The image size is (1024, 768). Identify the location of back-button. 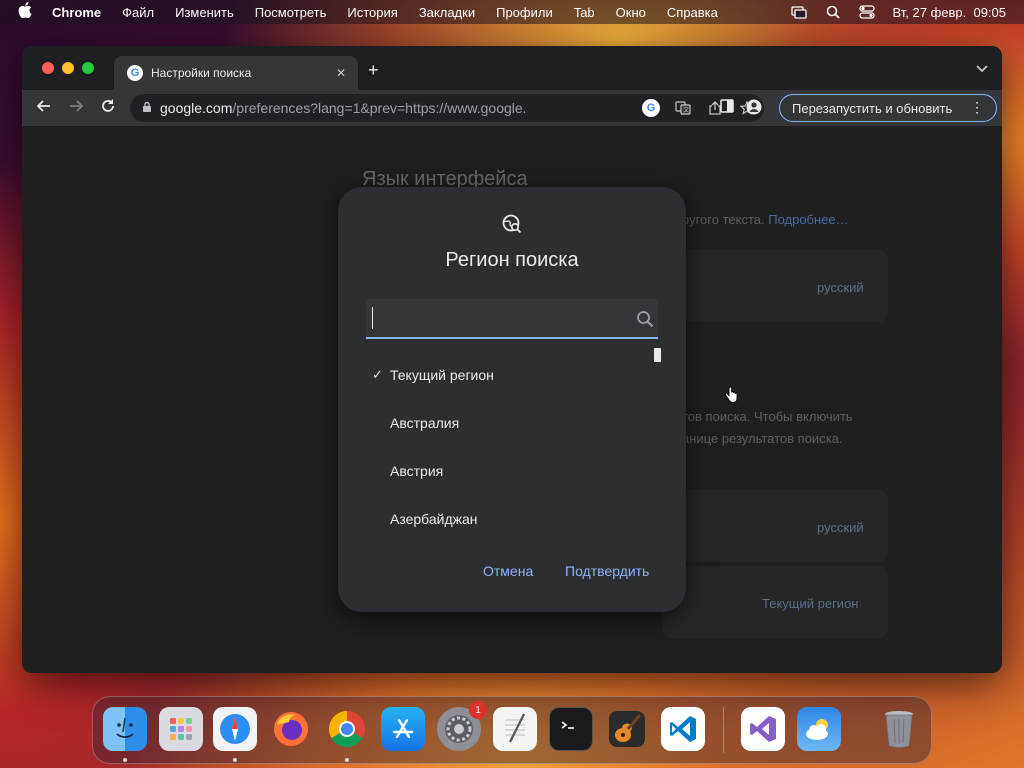
(44, 108).